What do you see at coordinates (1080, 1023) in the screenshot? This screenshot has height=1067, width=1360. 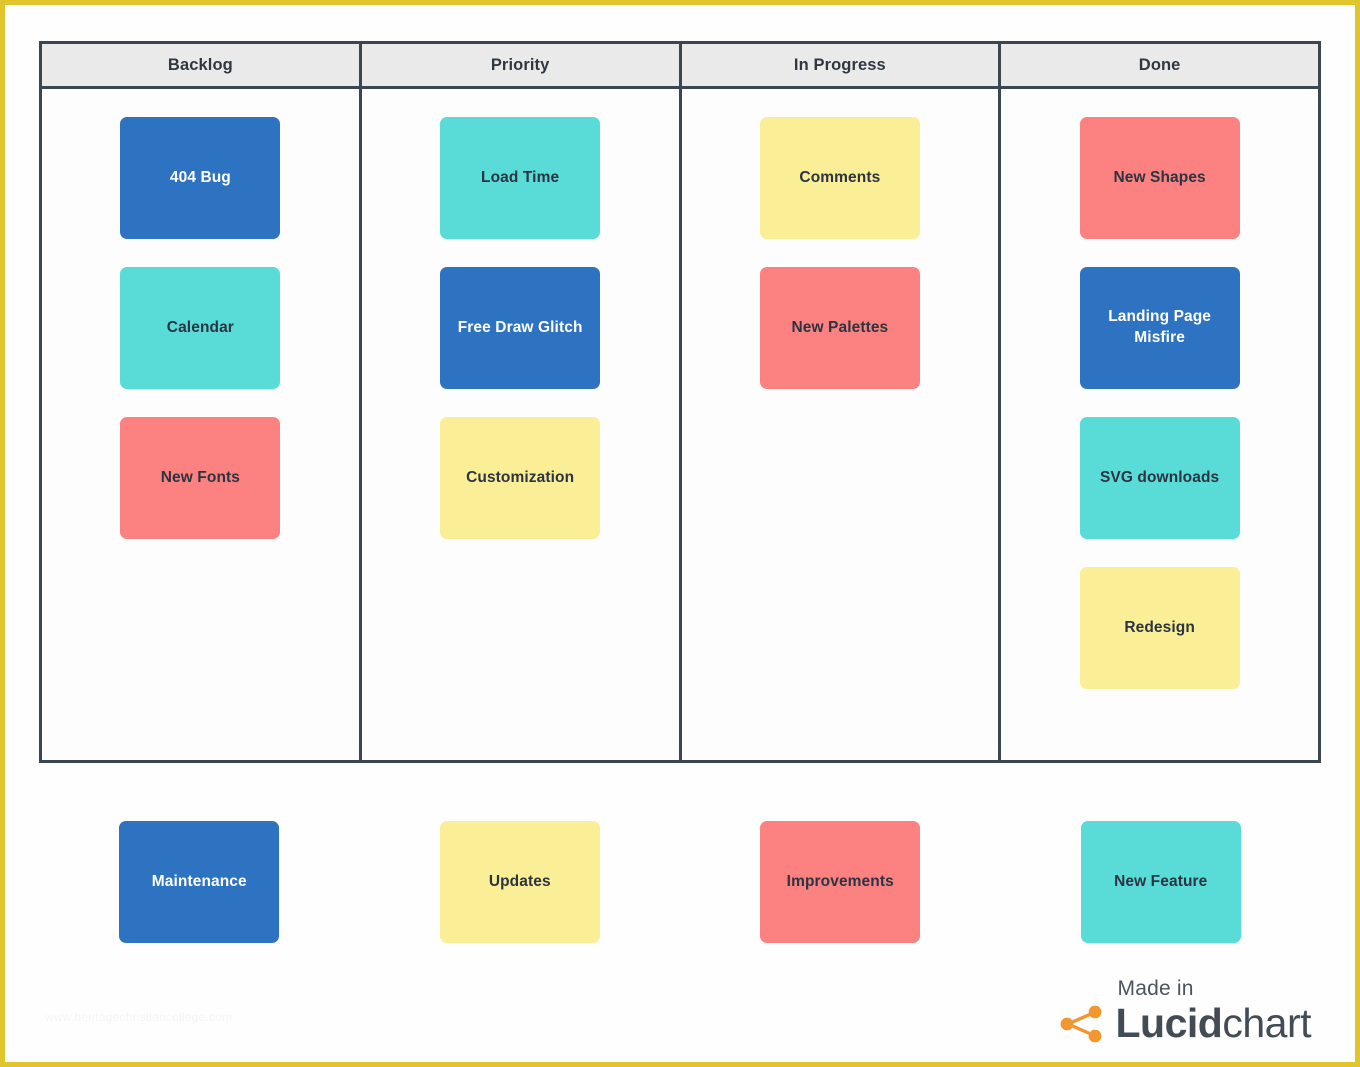 I see `lucid-node-icon` at bounding box center [1080, 1023].